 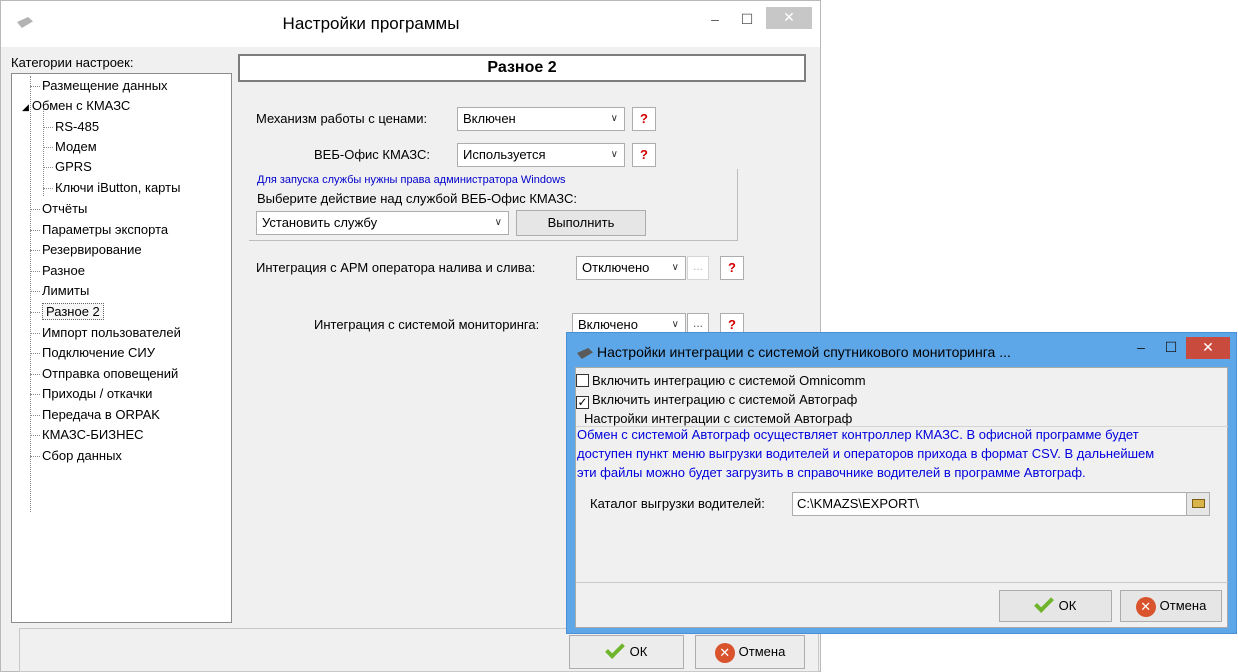 I want to click on section-title: Разное 2, so click(x=522, y=68).